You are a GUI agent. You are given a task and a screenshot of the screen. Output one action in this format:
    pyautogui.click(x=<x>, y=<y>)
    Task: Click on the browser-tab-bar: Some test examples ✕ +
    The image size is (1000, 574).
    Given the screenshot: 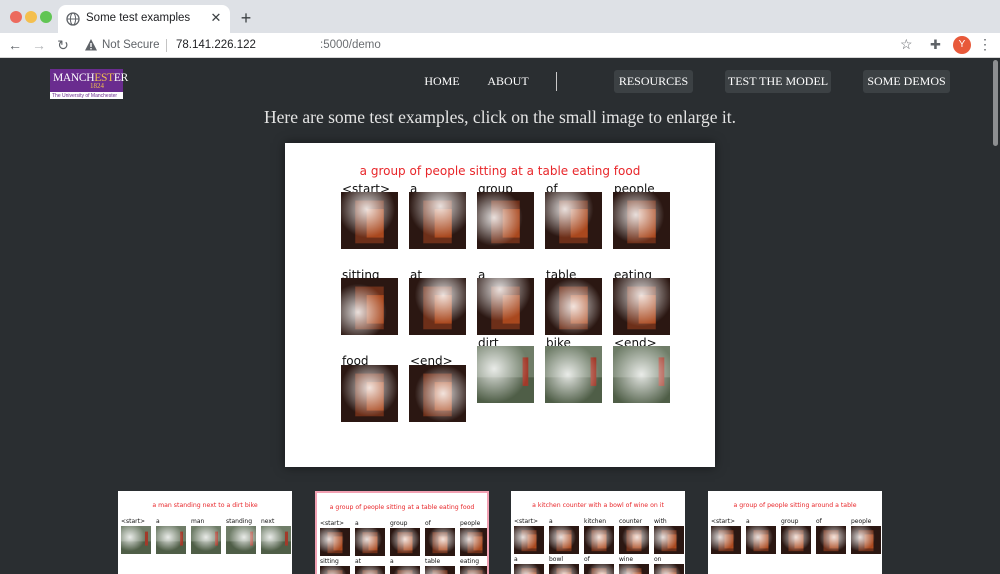 What is the action you would take?
    pyautogui.click(x=500, y=16)
    